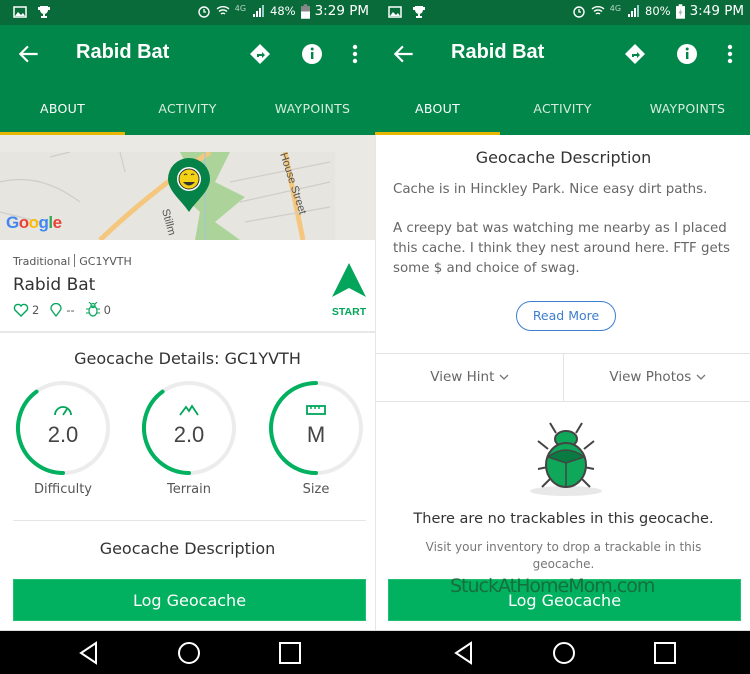 The height and width of the screenshot is (674, 750). Describe the element at coordinates (566, 316) in the screenshot. I see `read-more-button: Read More` at that location.